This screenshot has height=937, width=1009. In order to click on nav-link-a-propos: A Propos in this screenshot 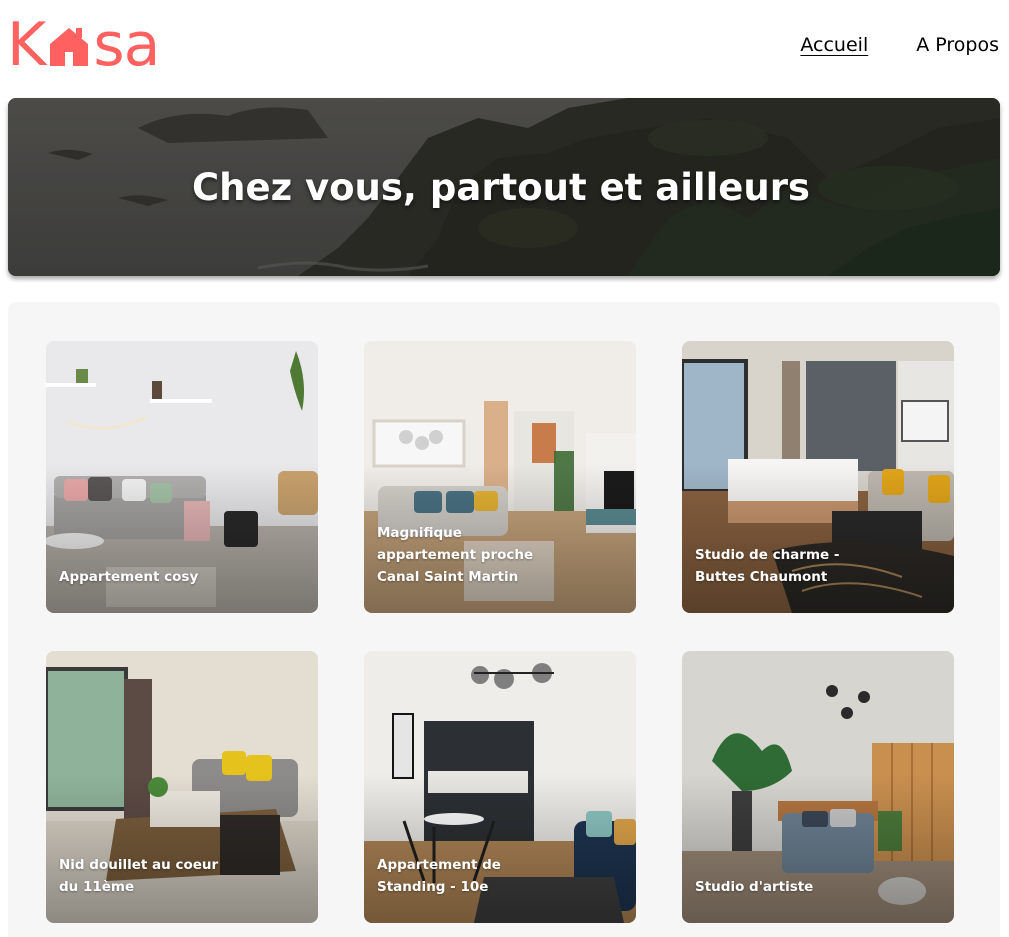, I will do `click(957, 45)`.